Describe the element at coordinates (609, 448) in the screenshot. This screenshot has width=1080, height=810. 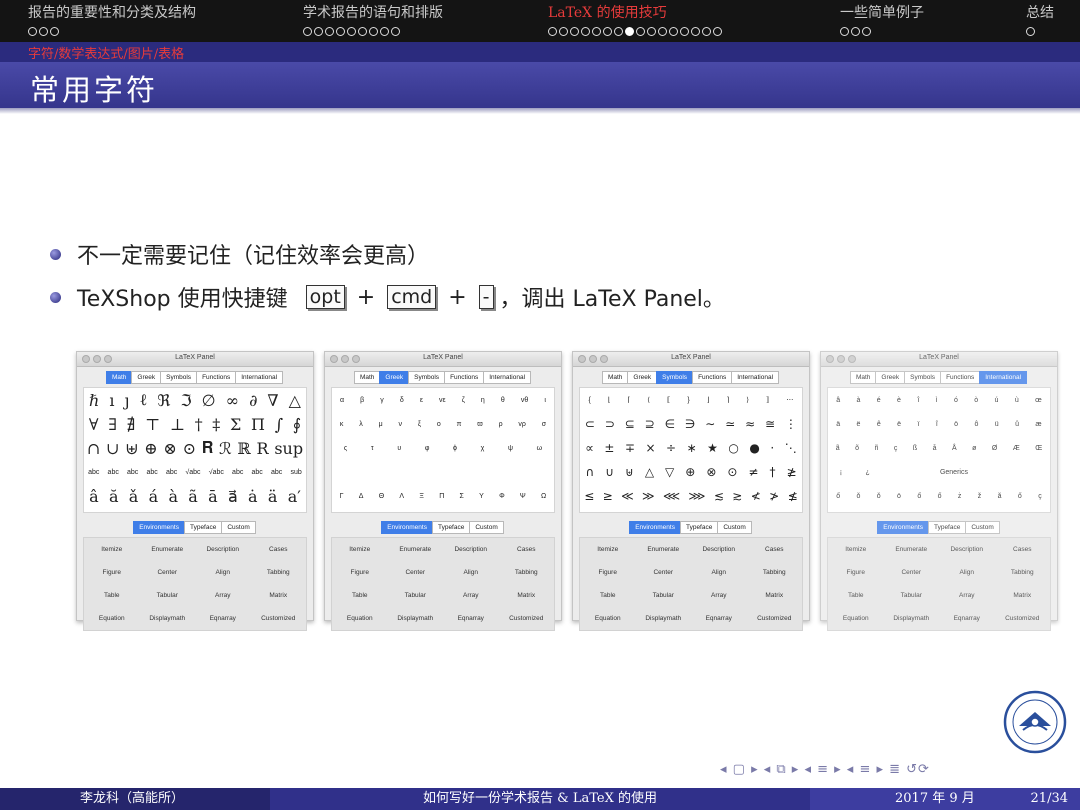
I see `symbol-button: ±` at that location.